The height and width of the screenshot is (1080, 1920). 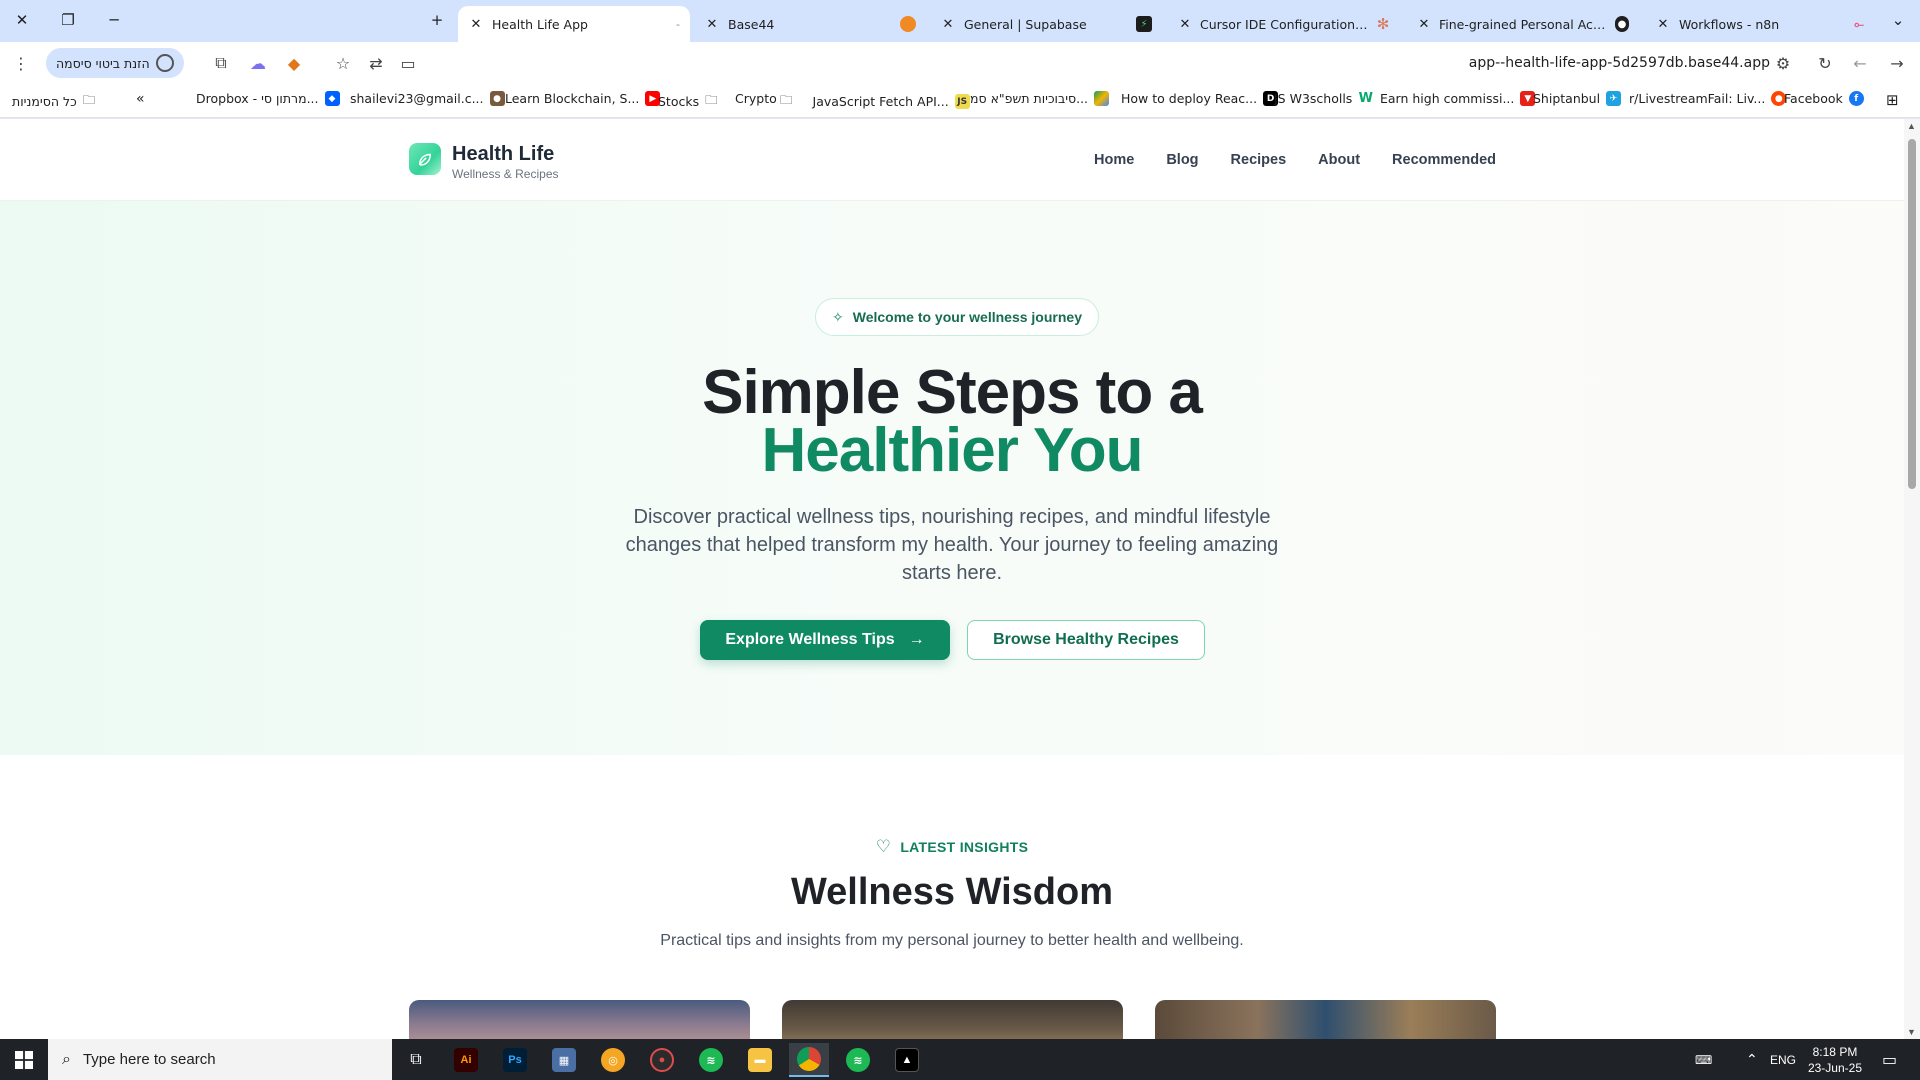 What do you see at coordinates (503, 154) in the screenshot?
I see `brand-name: Health Life` at bounding box center [503, 154].